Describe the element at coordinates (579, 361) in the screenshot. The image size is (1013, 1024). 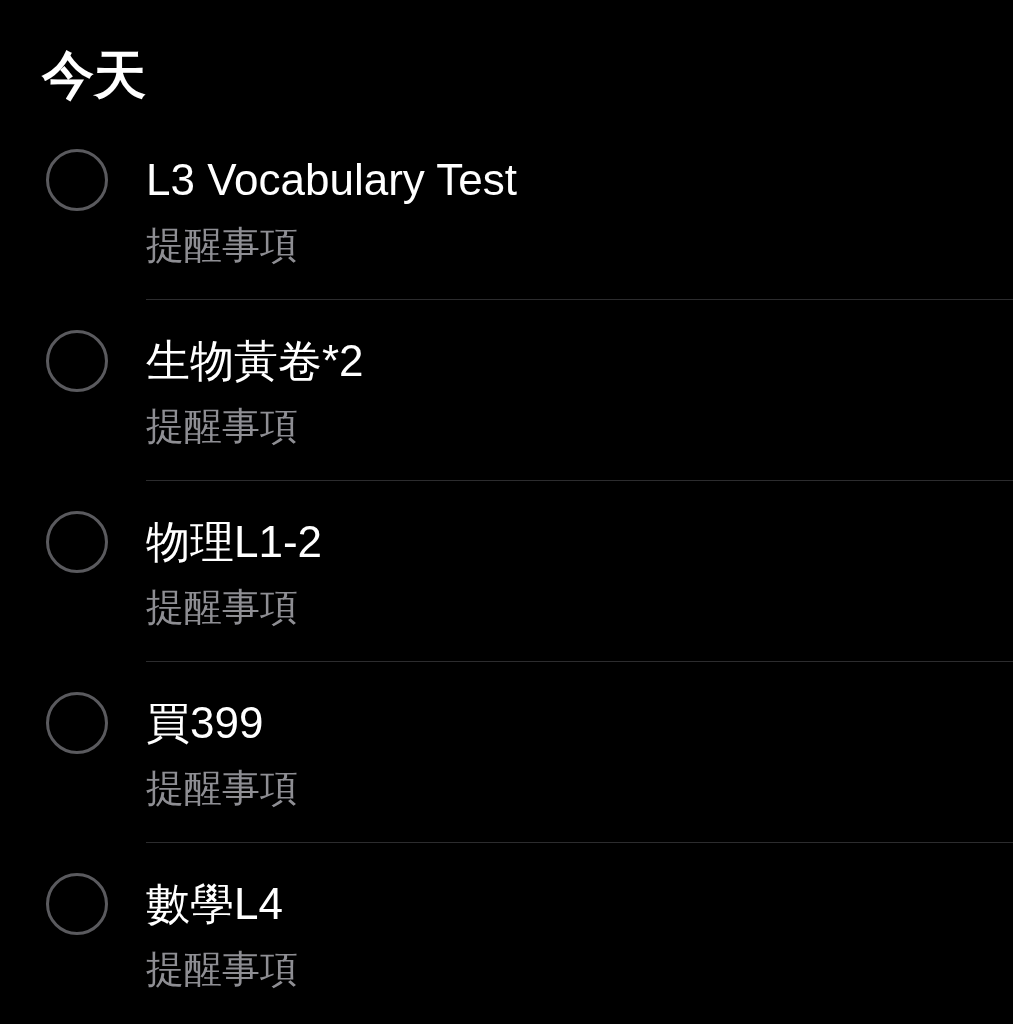
I see `reminder-title: 生物黃卷*2` at that location.